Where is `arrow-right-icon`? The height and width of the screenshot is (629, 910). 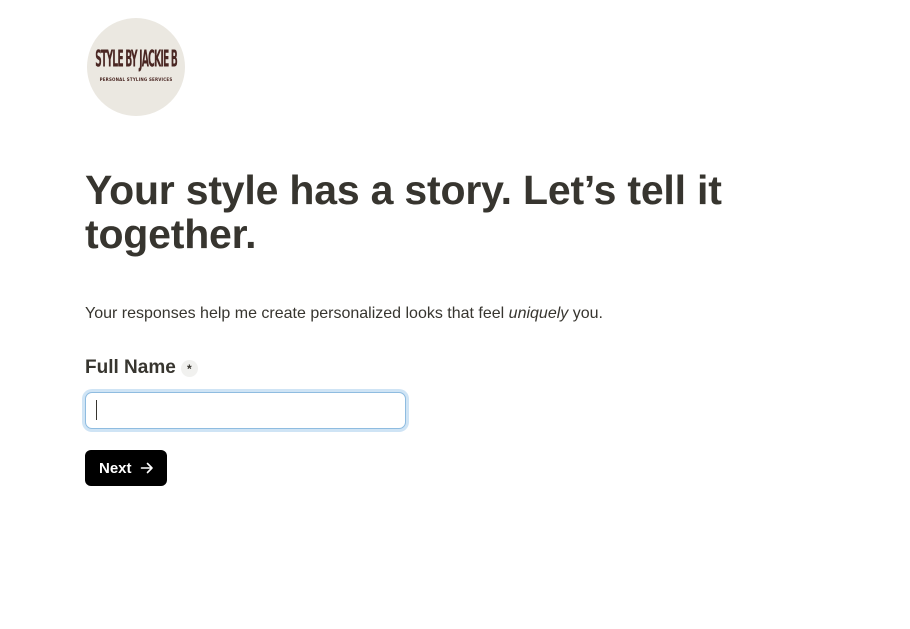
arrow-right-icon is located at coordinates (147, 468).